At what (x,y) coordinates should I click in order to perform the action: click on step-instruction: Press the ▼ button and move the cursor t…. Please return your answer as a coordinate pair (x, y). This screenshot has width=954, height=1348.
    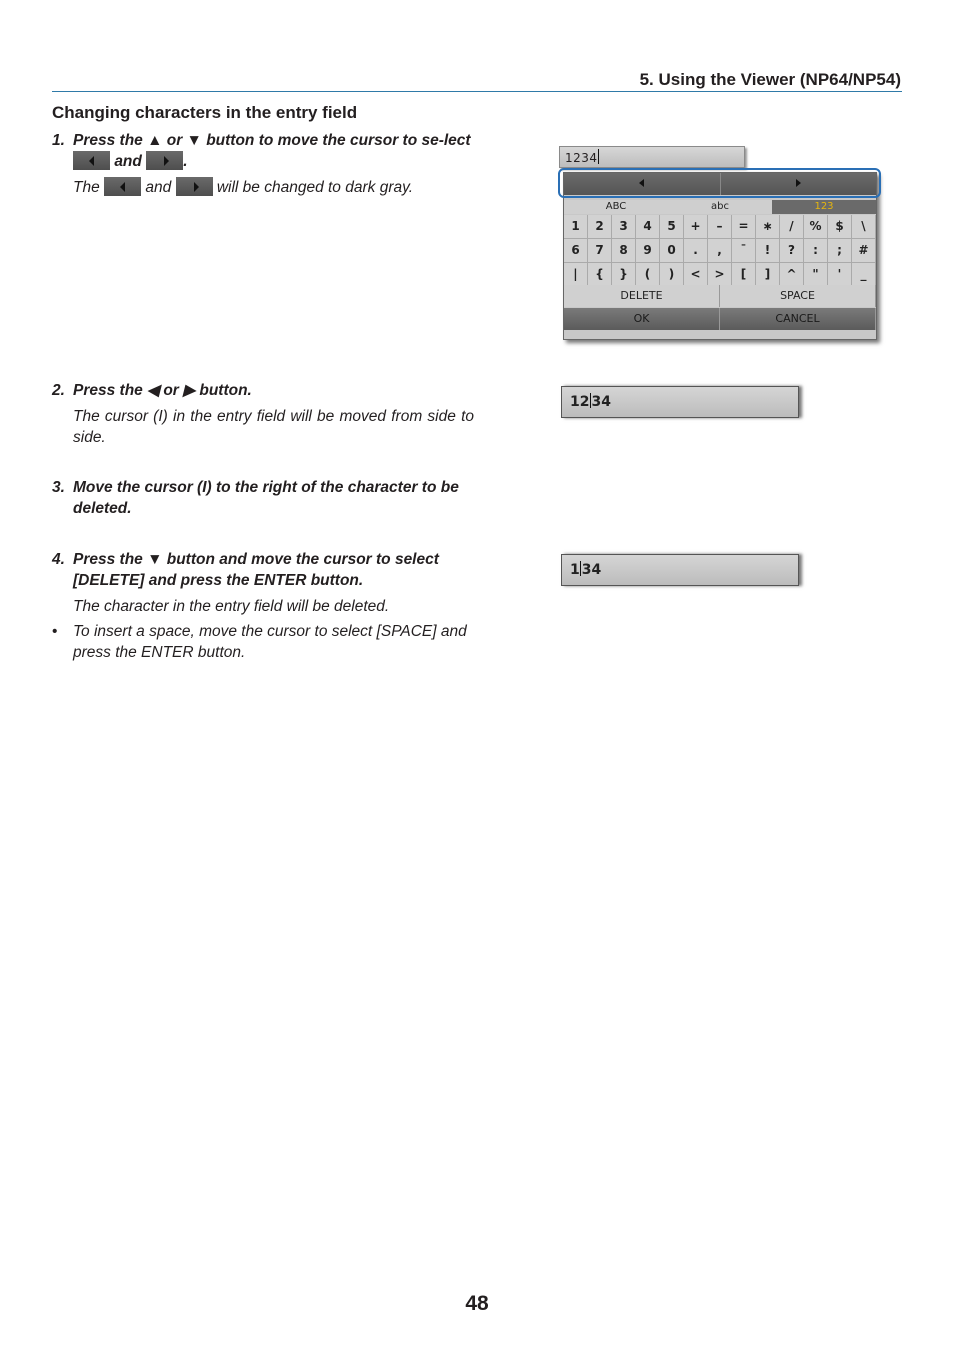
    Looking at the image, I should click on (256, 570).